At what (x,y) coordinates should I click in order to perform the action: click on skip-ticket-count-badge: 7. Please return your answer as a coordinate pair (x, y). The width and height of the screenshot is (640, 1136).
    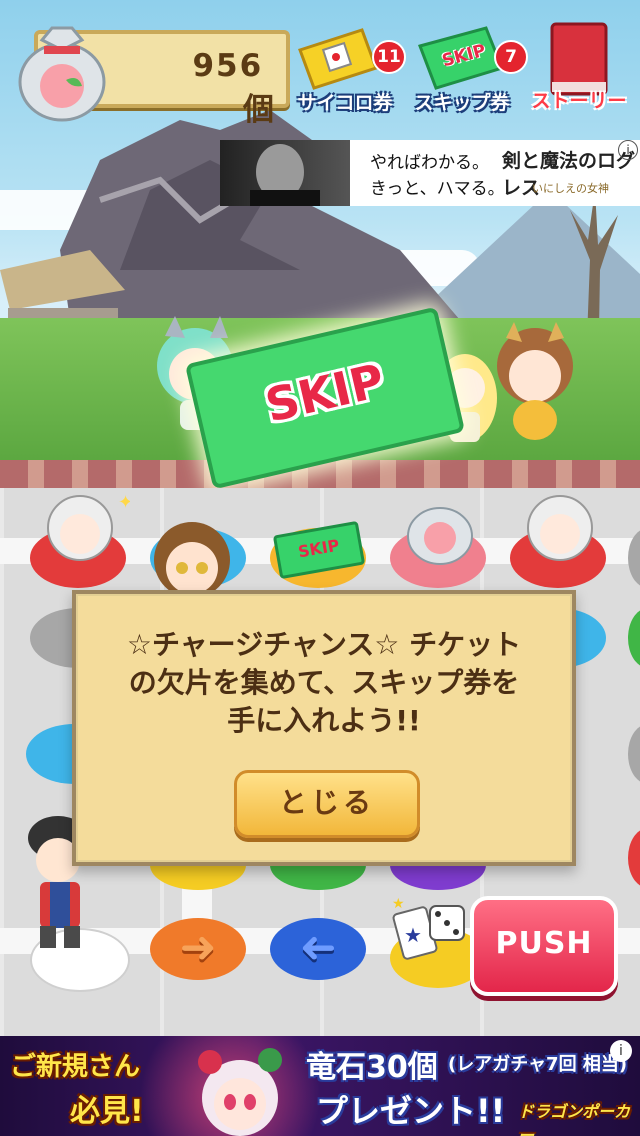
    Looking at the image, I should click on (511, 57).